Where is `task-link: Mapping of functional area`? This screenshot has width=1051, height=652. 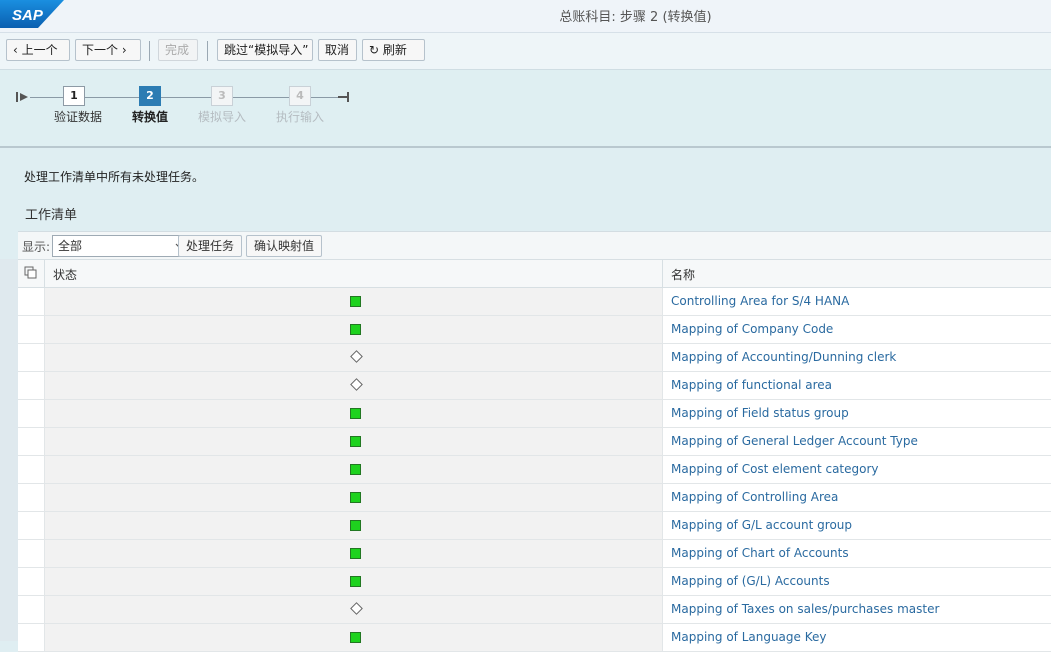
task-link: Mapping of functional area is located at coordinates (751, 385).